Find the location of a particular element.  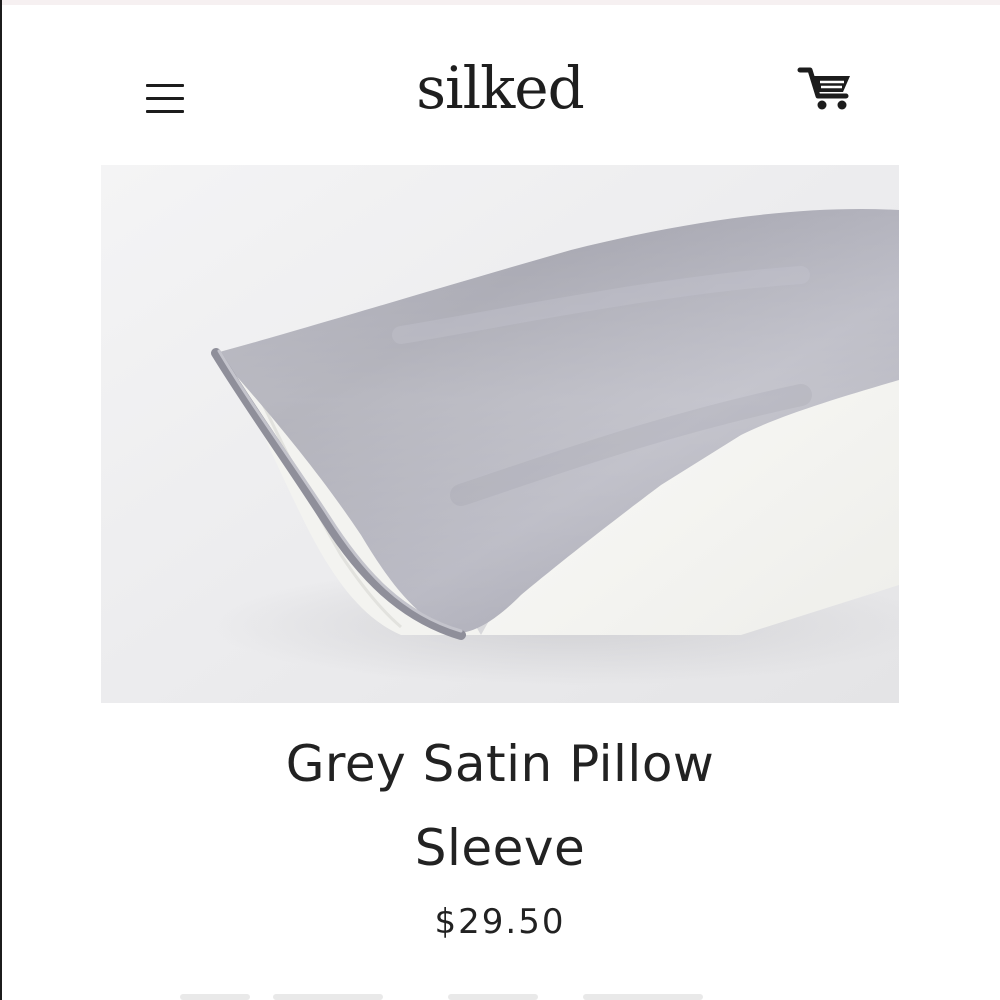

cut-off-content is located at coordinates (500, 989).